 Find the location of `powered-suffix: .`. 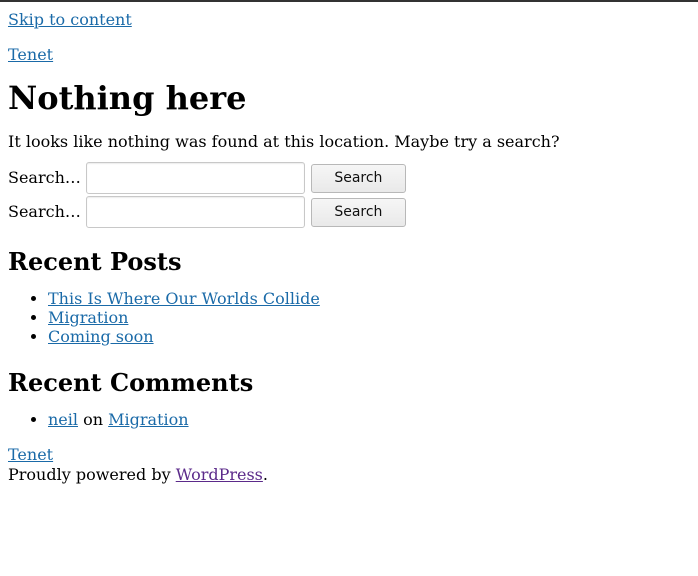

powered-suffix: . is located at coordinates (265, 474).